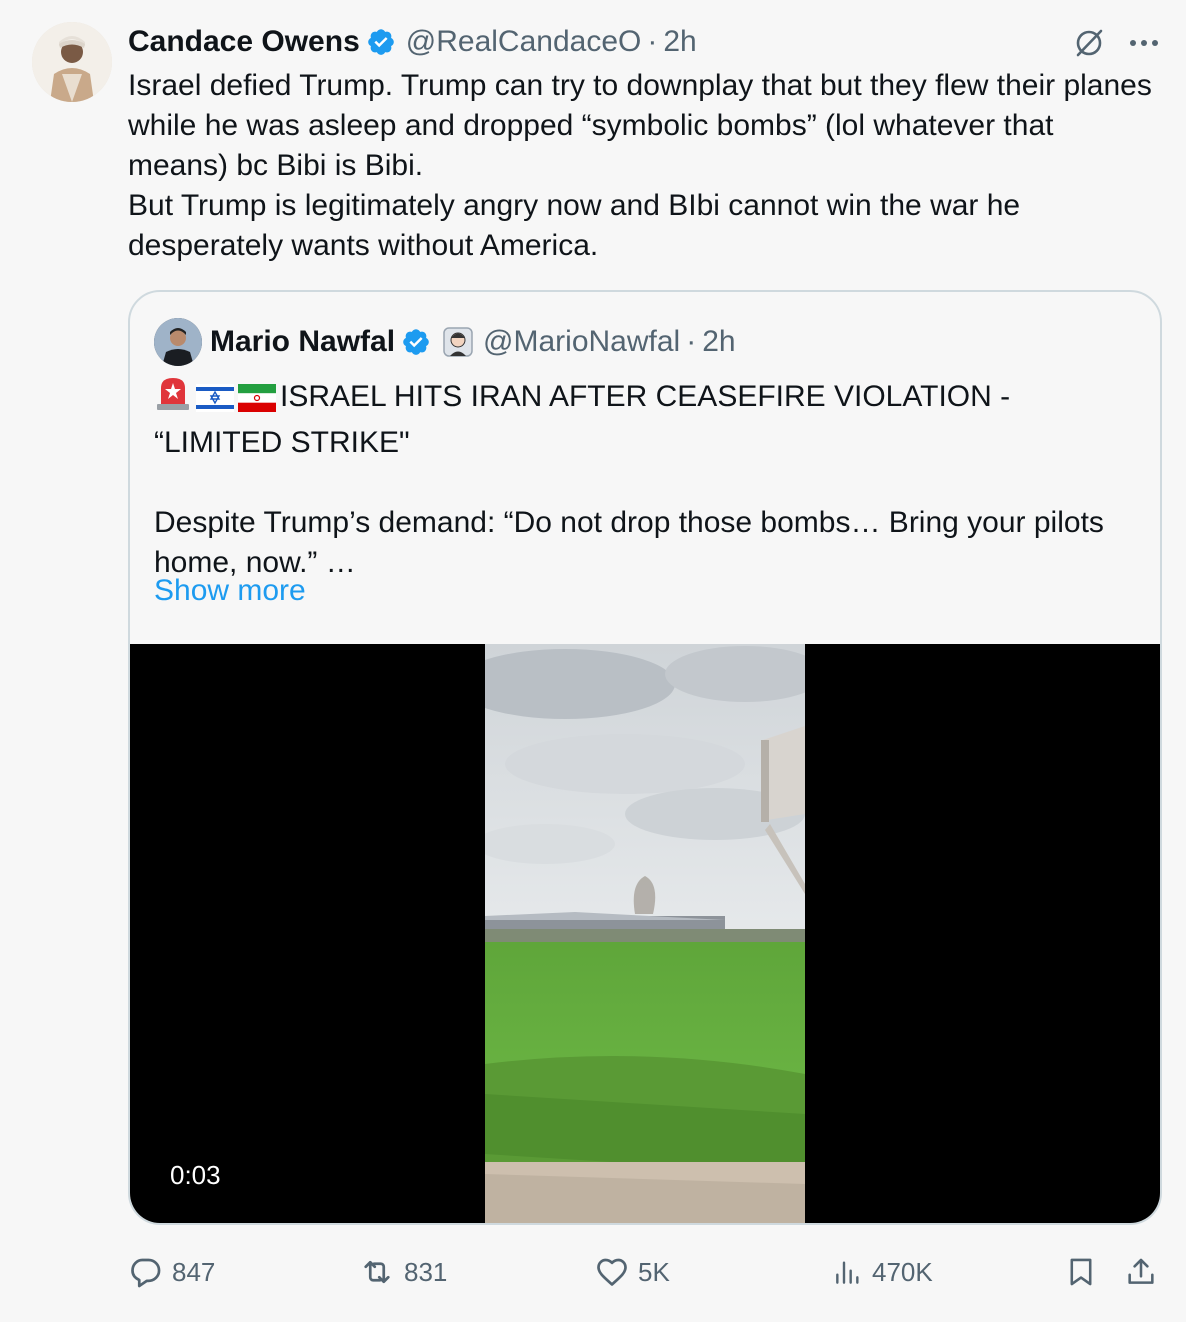 The height and width of the screenshot is (1322, 1186). I want to click on bookmark-button, so click(1081, 1272).